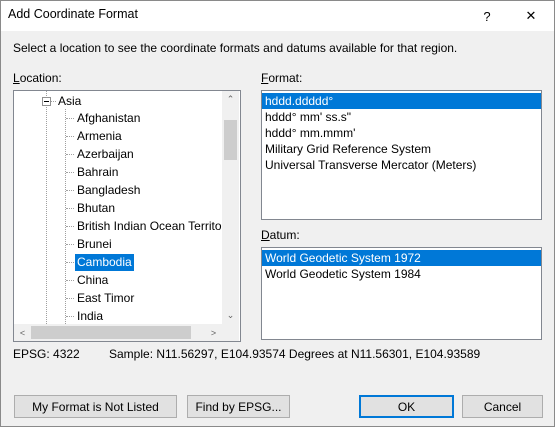 The width and height of the screenshot is (555, 427). What do you see at coordinates (213, 332) in the screenshot?
I see `scroll-right-icon: >` at bounding box center [213, 332].